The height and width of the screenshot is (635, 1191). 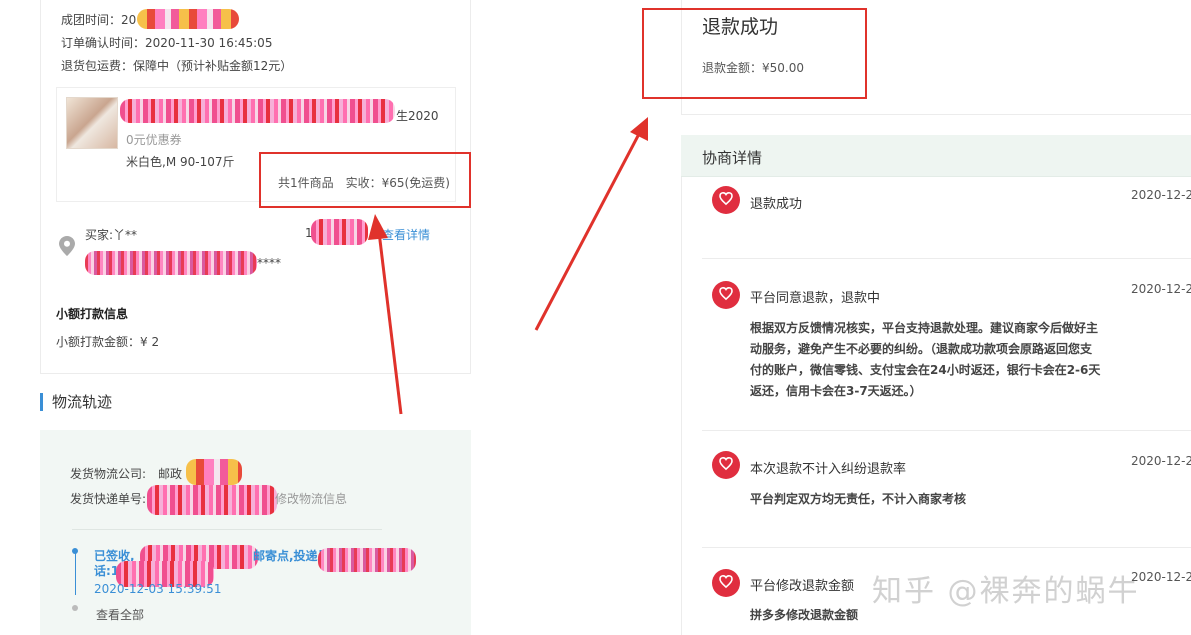 I want to click on annotation-arrowhead-up, so click(x=378, y=227).